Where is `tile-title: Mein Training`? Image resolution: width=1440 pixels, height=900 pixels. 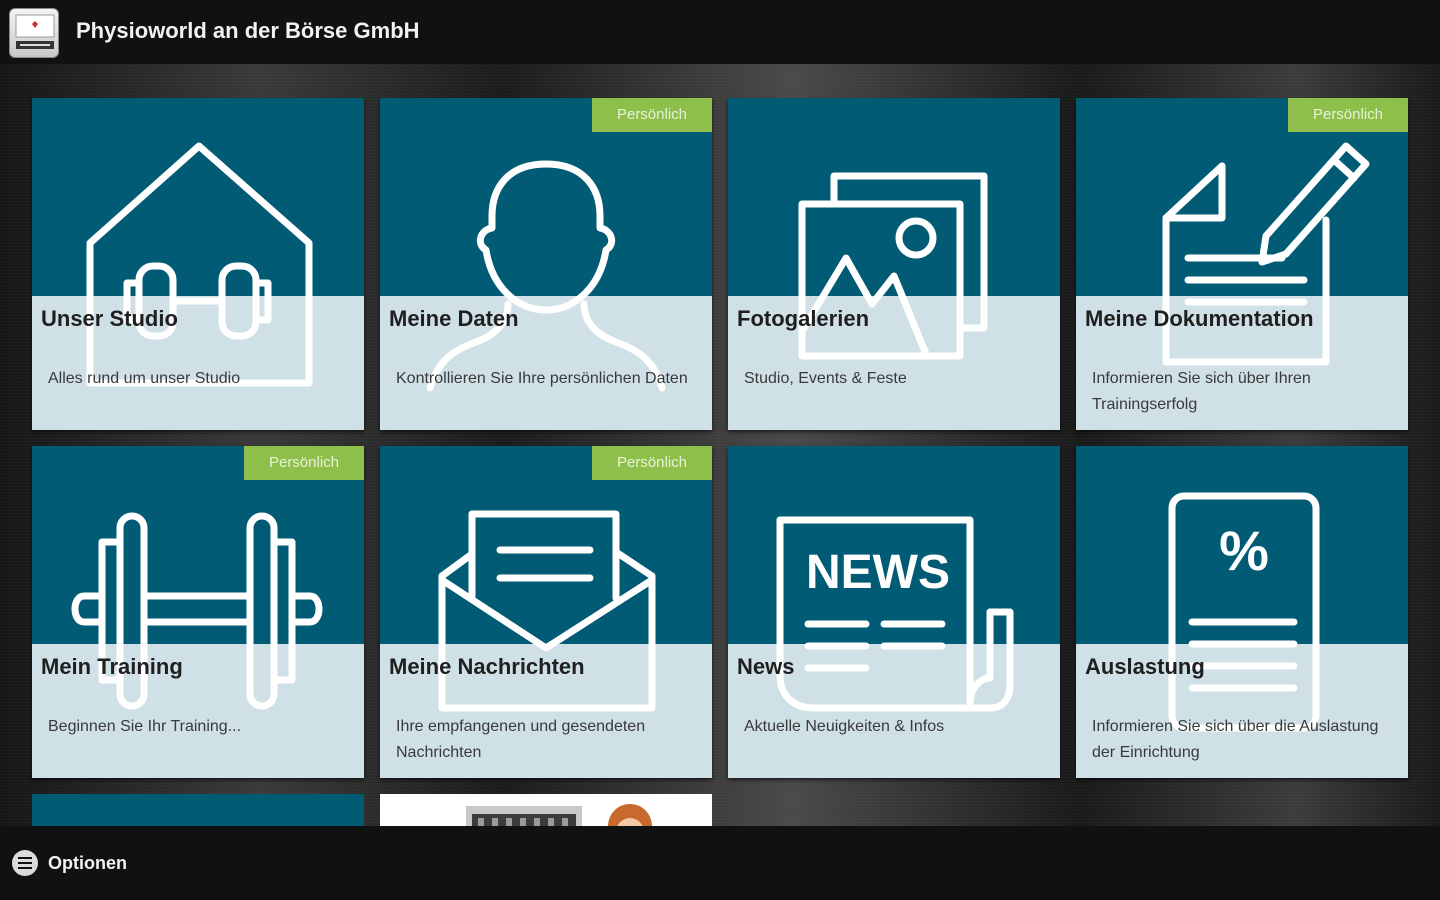 tile-title: Mein Training is located at coordinates (112, 666).